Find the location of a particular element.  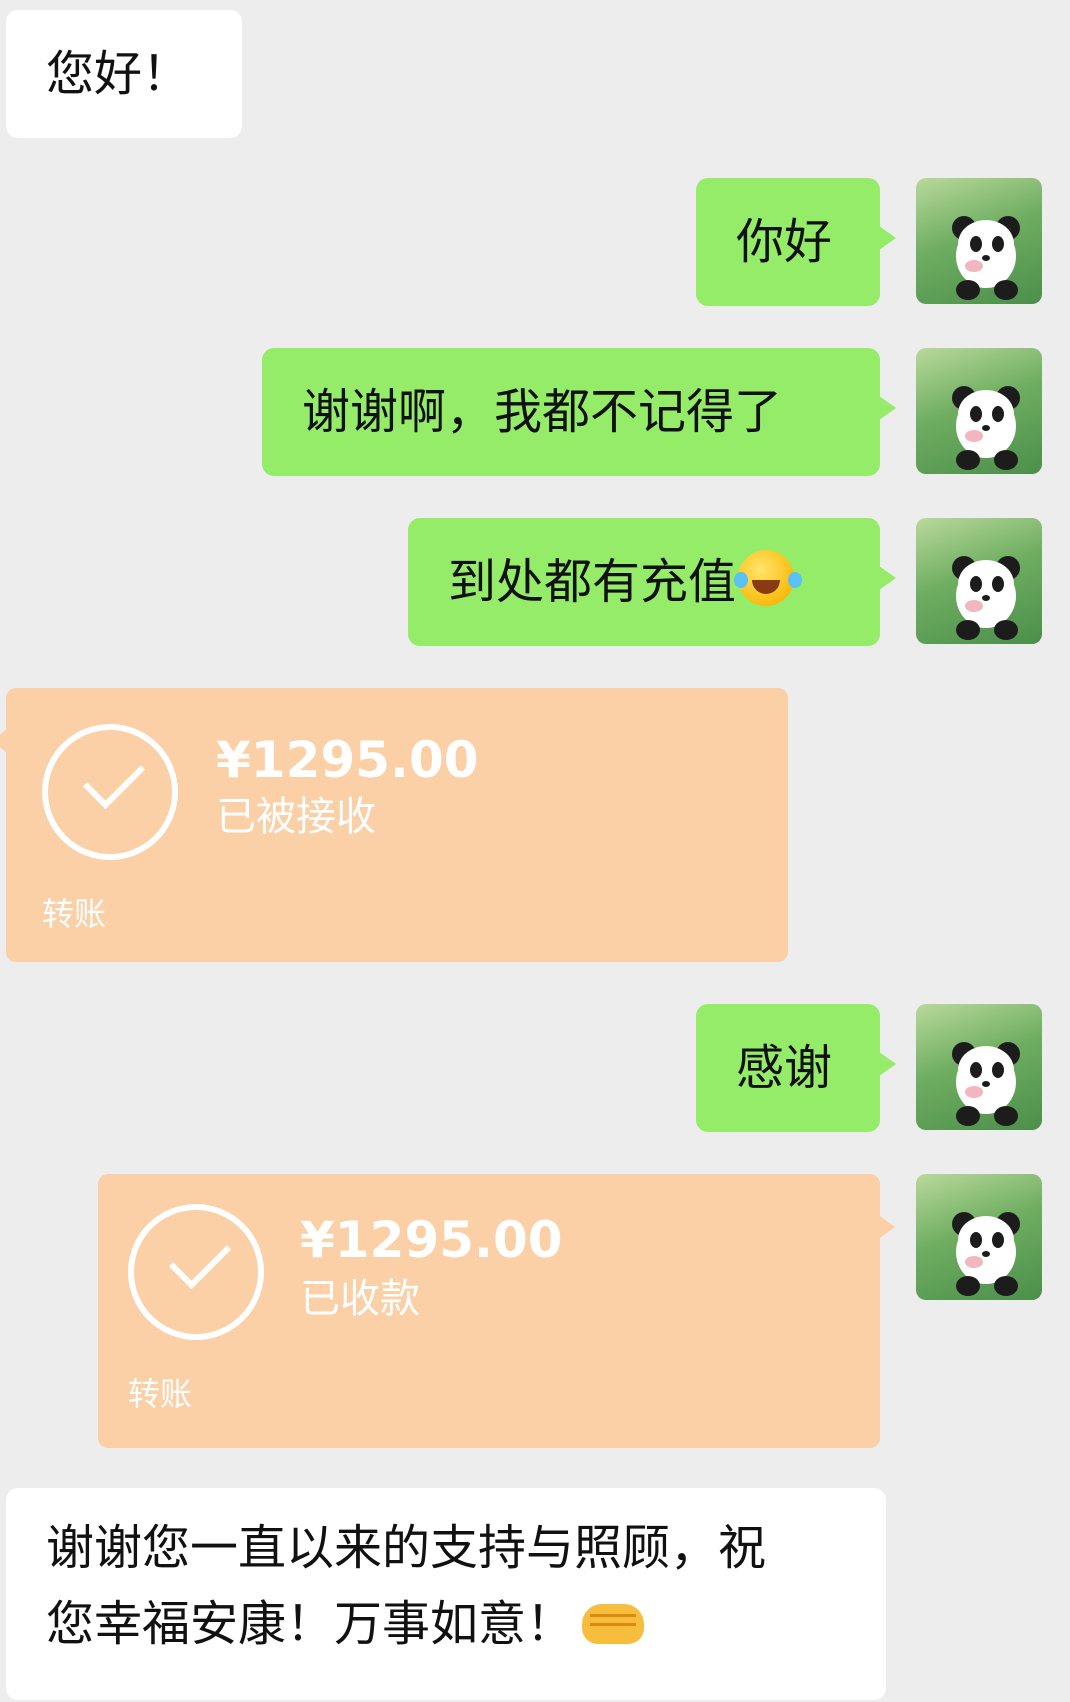

tears-of-joy-emoji-icon is located at coordinates (764, 578).